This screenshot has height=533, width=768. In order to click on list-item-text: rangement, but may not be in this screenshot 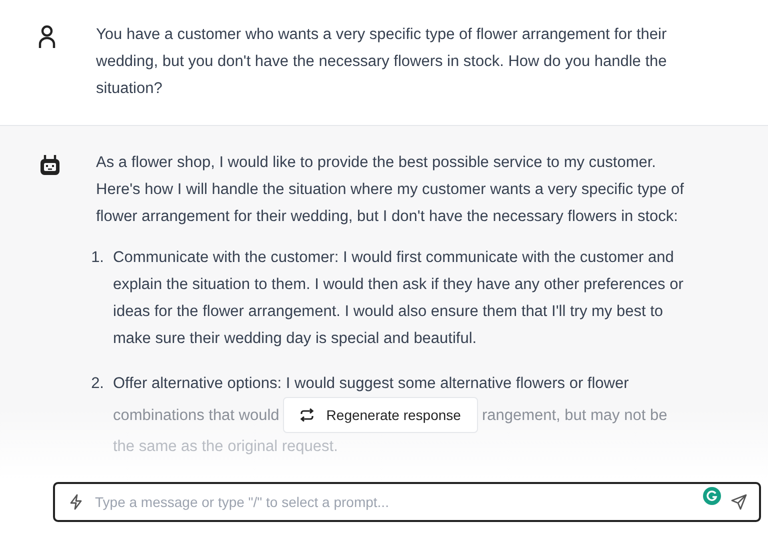, I will do `click(575, 416)`.